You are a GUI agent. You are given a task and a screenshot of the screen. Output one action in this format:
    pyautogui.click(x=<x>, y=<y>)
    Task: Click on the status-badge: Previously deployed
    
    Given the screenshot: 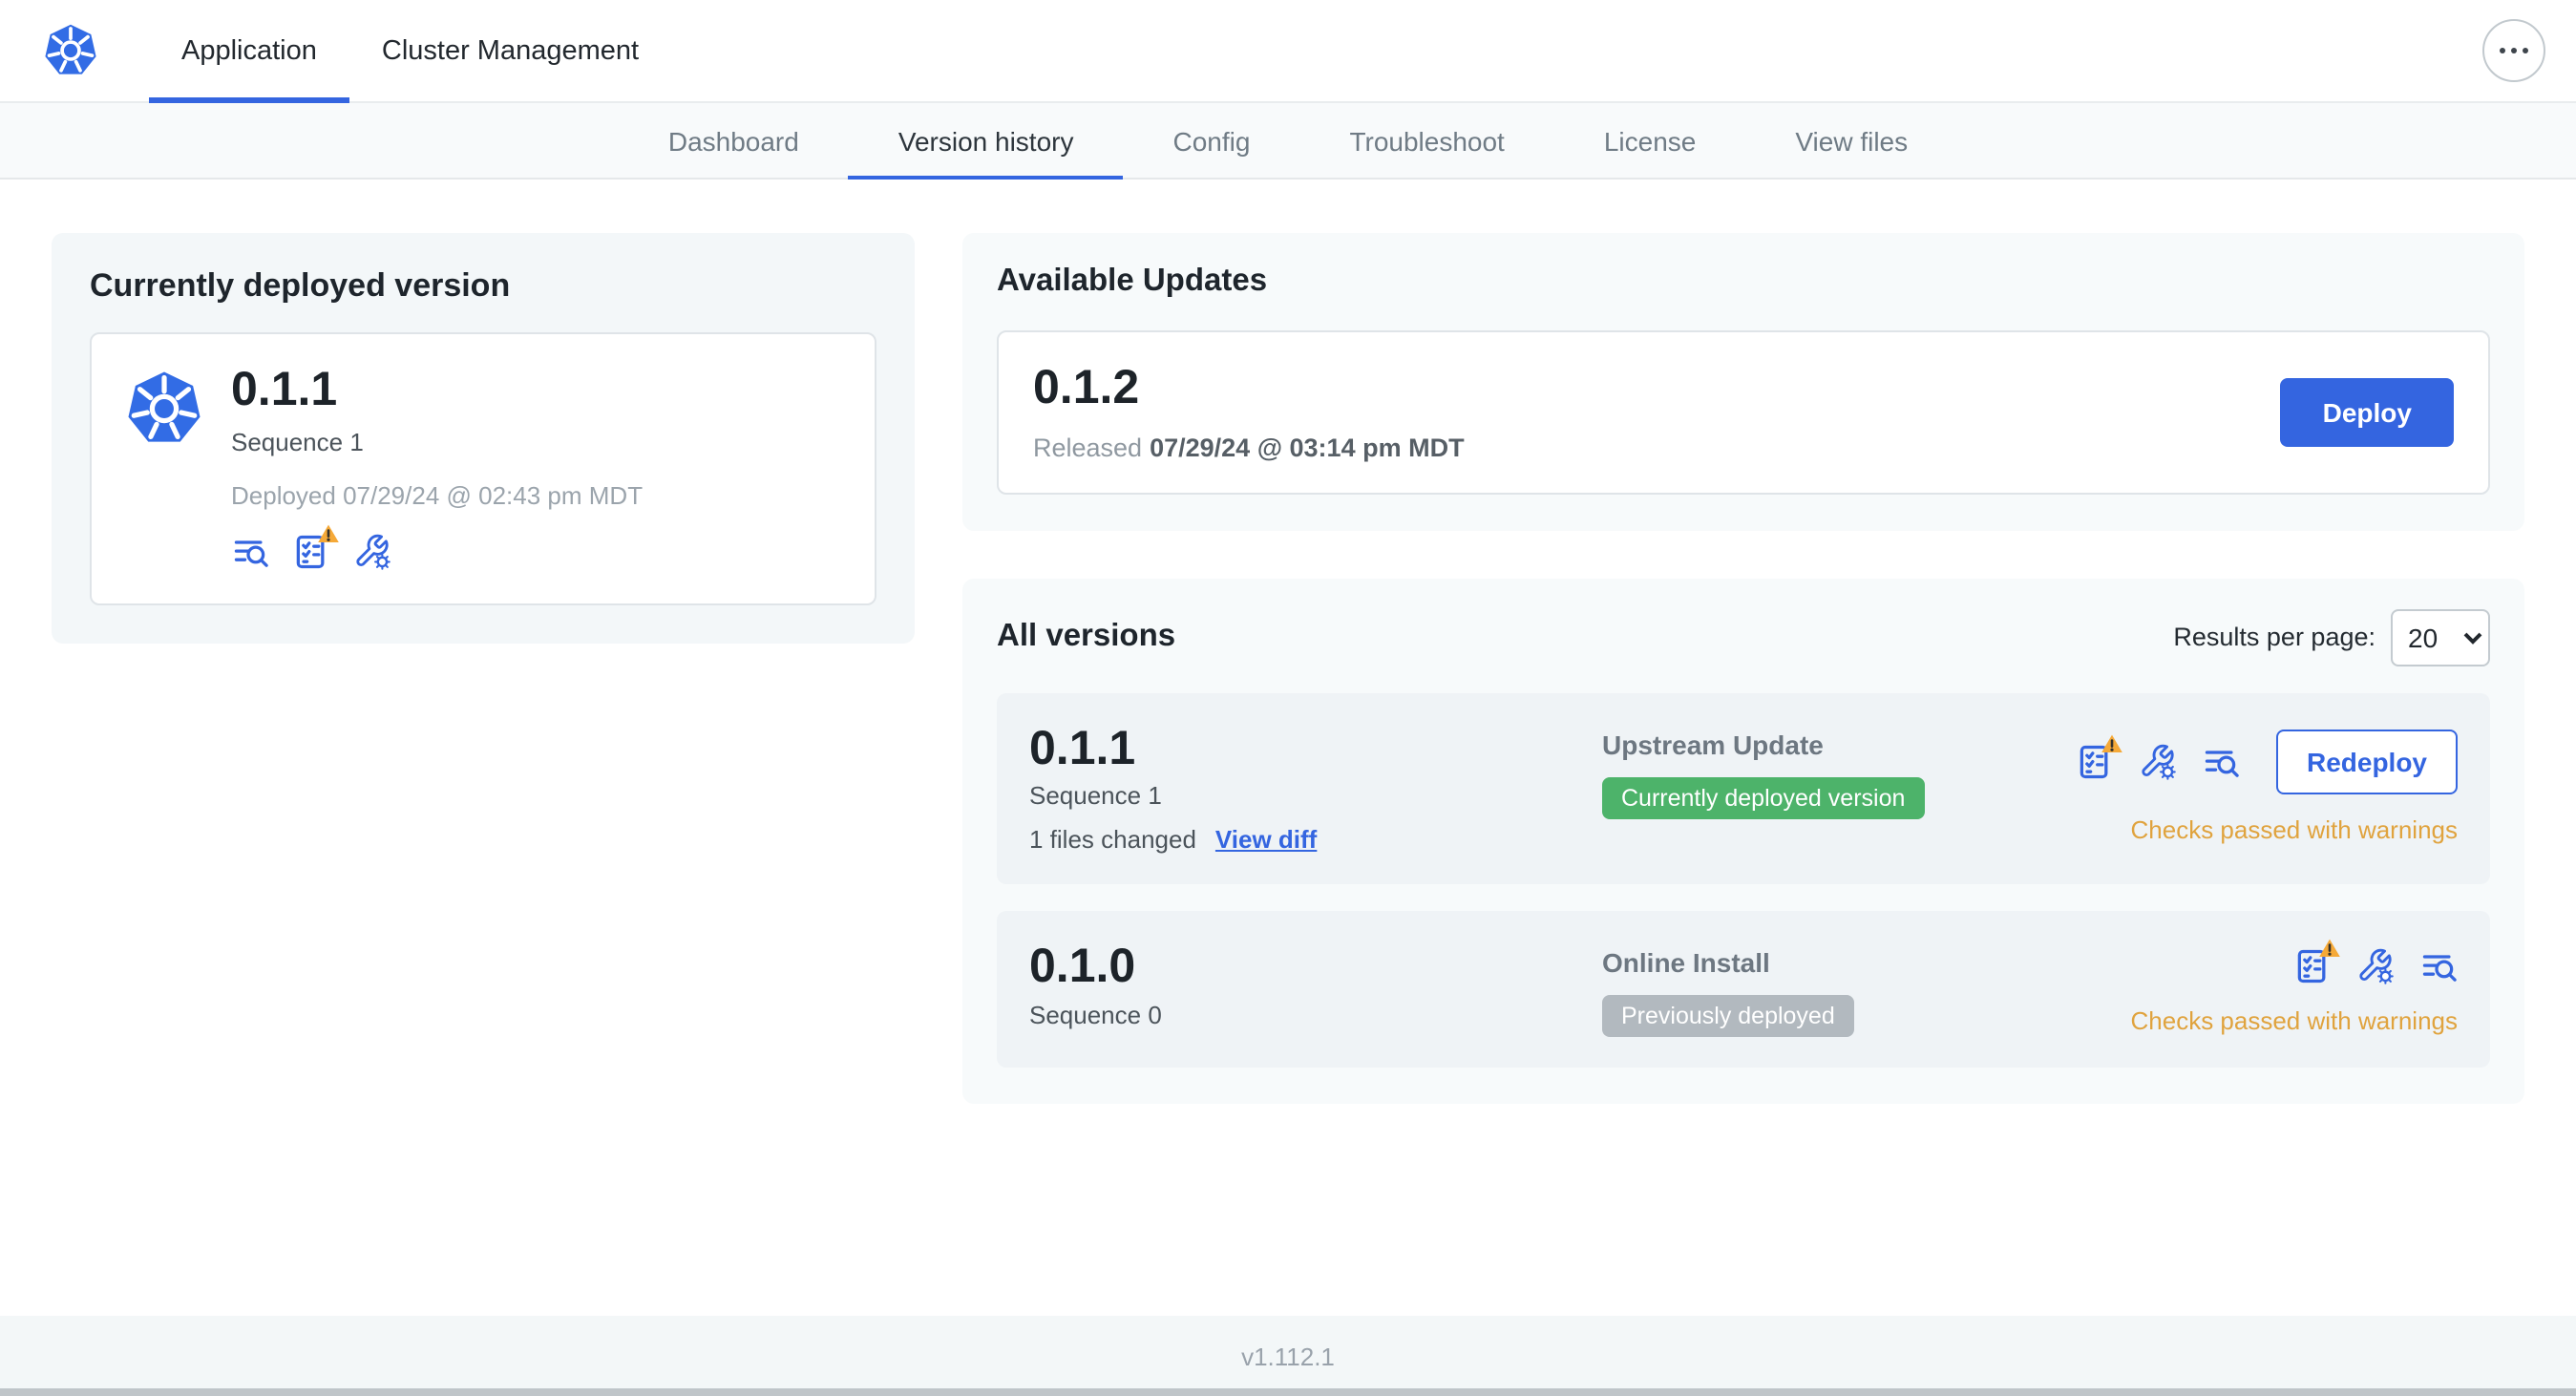 What is the action you would take?
    pyautogui.click(x=1728, y=1016)
    